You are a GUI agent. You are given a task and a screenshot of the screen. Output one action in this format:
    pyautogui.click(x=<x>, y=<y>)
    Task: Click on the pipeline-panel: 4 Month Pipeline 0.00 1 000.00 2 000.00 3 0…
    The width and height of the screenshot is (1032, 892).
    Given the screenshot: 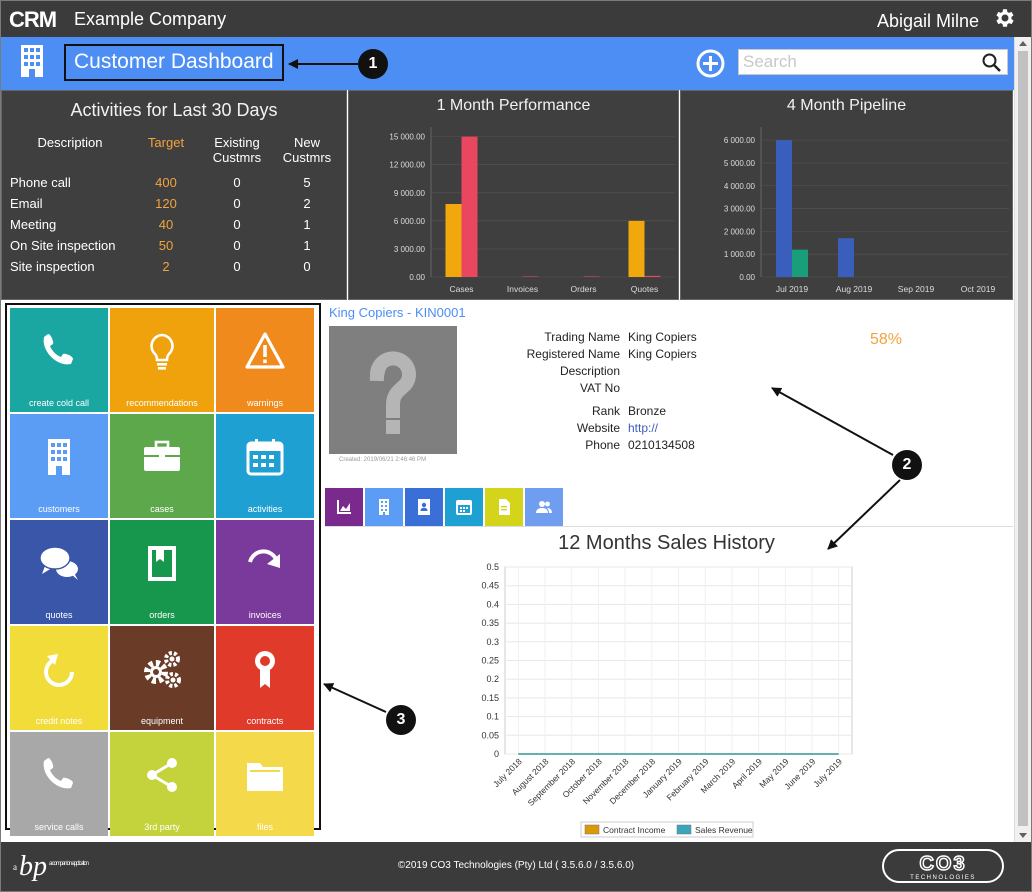 What is the action you would take?
    pyautogui.click(x=846, y=195)
    